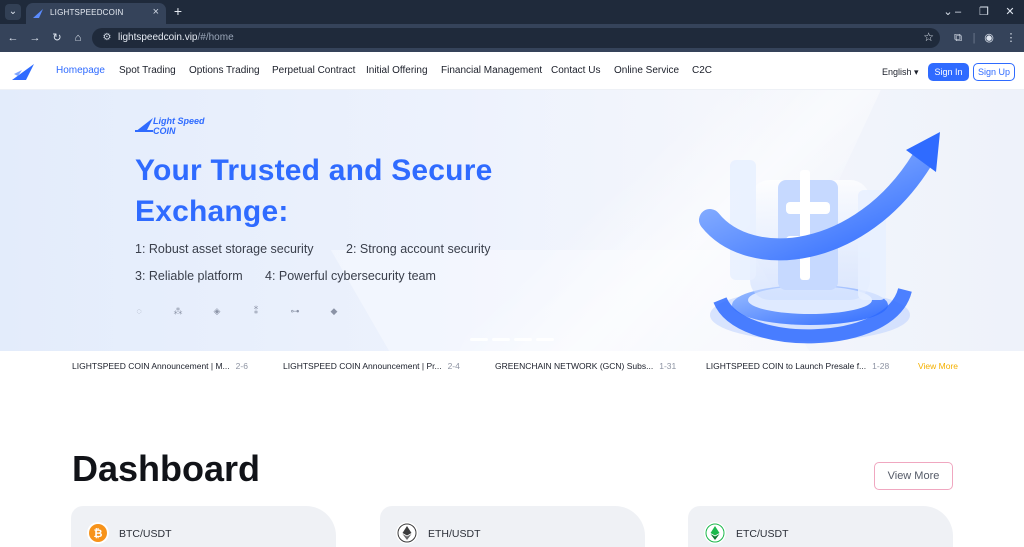  I want to click on sign-in-button: Sign In, so click(948, 72).